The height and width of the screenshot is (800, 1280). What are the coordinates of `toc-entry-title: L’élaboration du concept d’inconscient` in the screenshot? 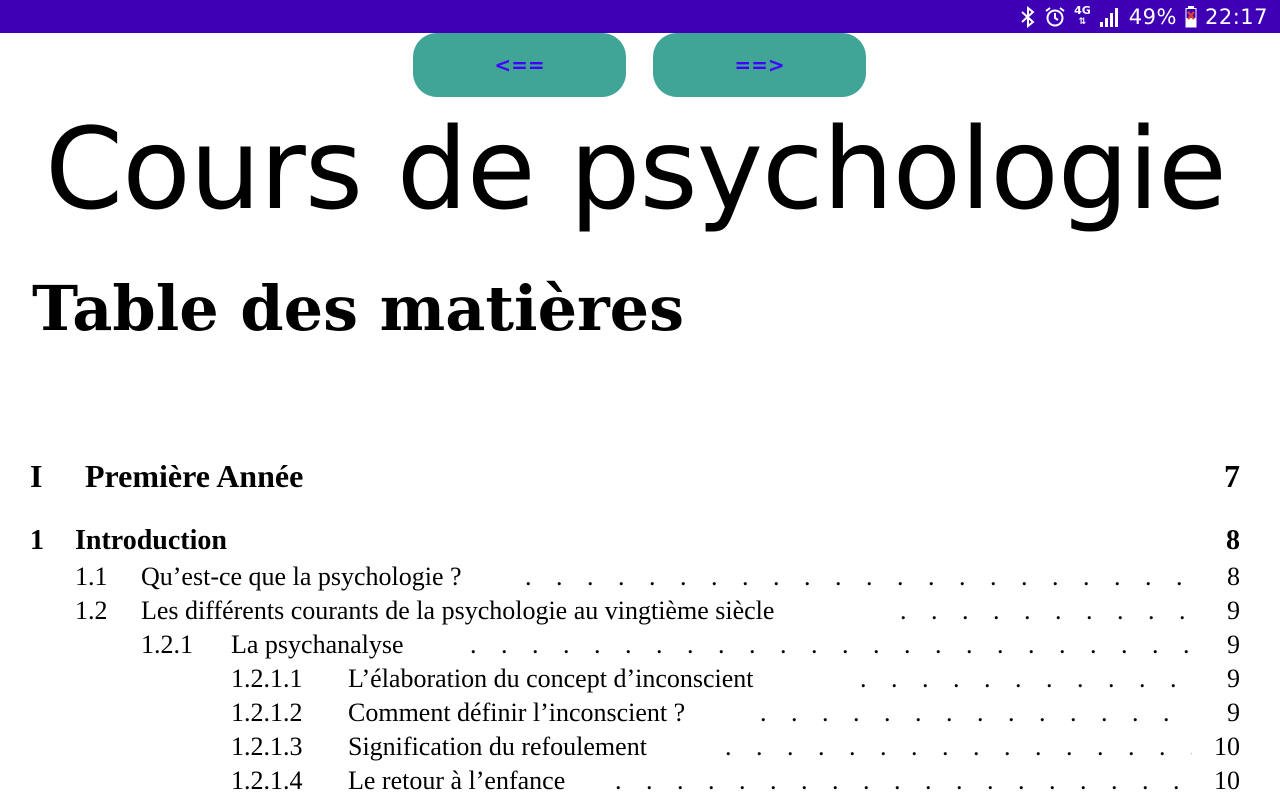 It's located at (551, 678).